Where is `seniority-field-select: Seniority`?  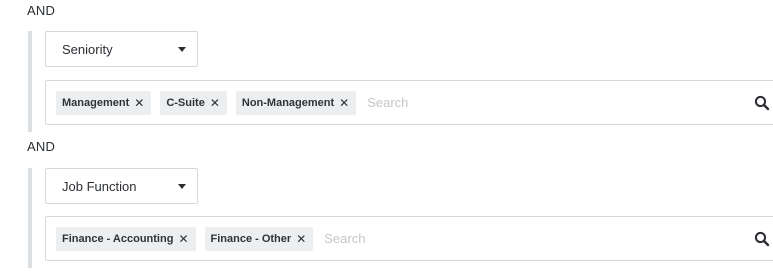
seniority-field-select: Seniority is located at coordinates (121, 49).